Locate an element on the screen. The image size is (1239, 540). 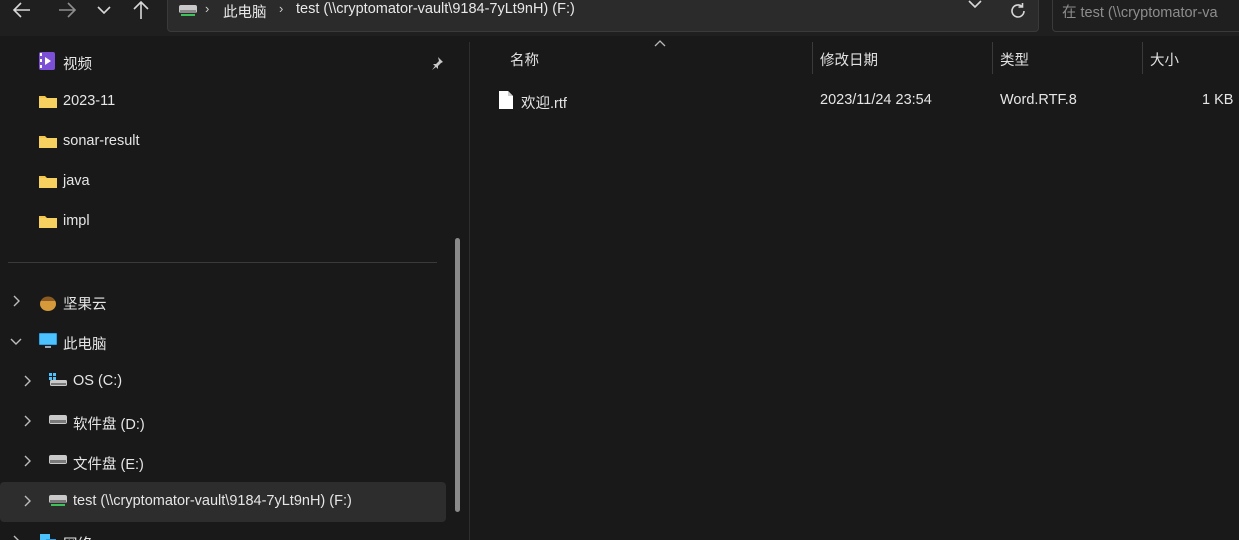
video-folder-icon is located at coordinates (47, 61).